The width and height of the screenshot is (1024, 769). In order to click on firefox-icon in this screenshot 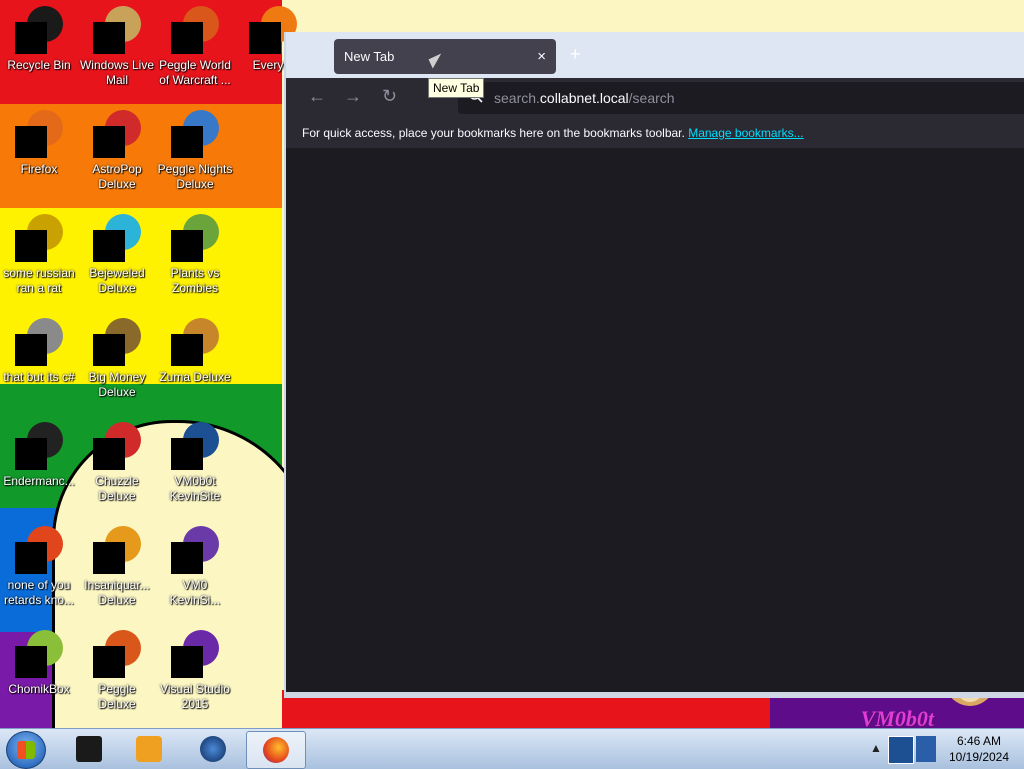, I will do `click(276, 750)`.